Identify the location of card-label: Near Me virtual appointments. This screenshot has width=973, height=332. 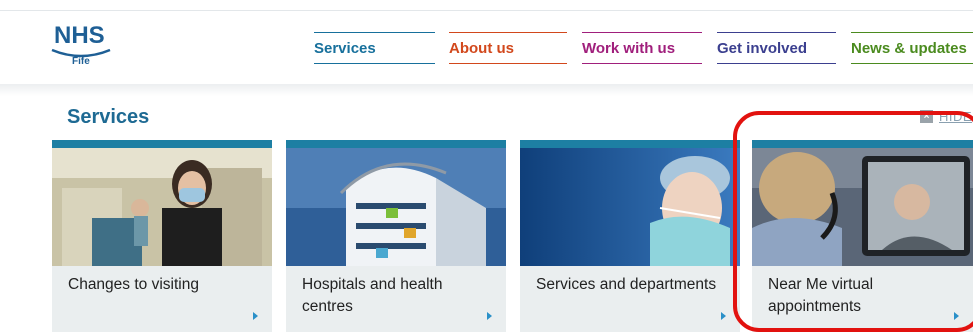
(821, 295).